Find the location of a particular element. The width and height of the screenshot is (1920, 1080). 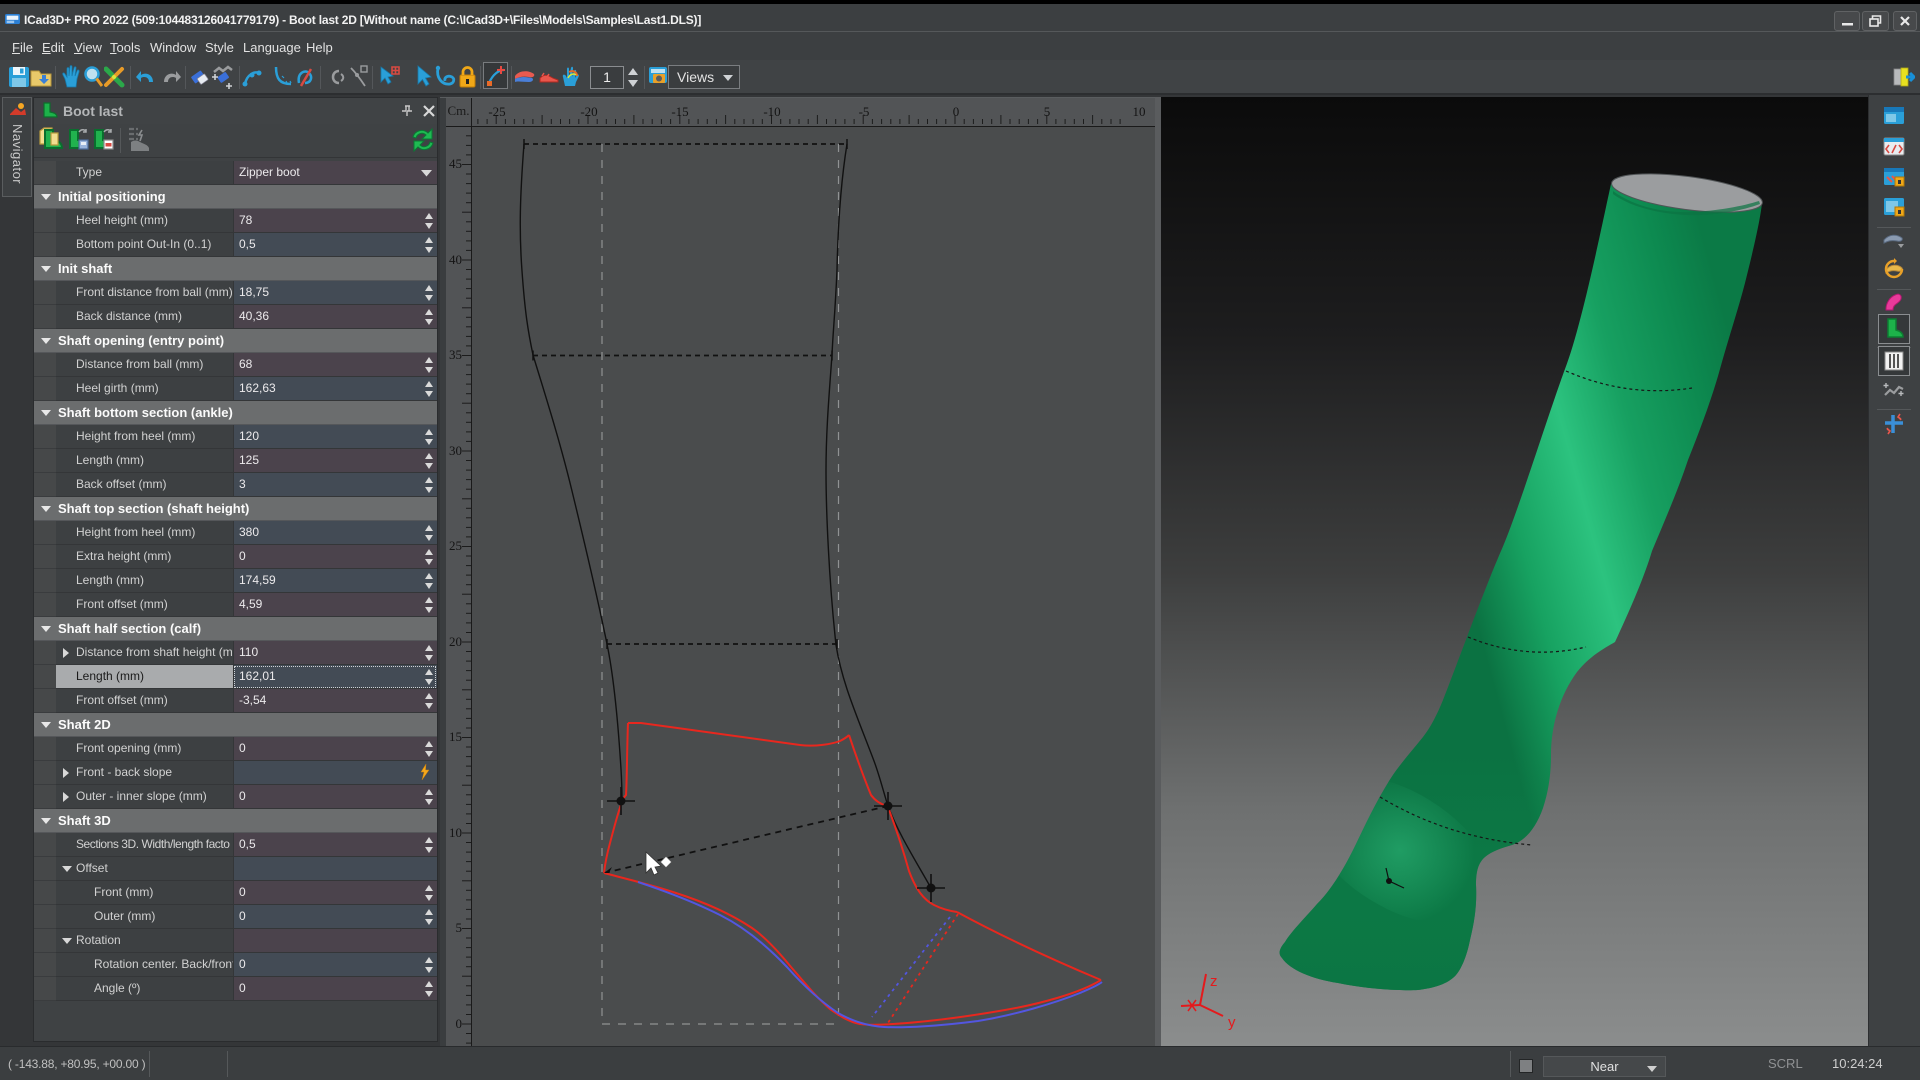

svg-text: y is located at coordinates (1232, 1022).